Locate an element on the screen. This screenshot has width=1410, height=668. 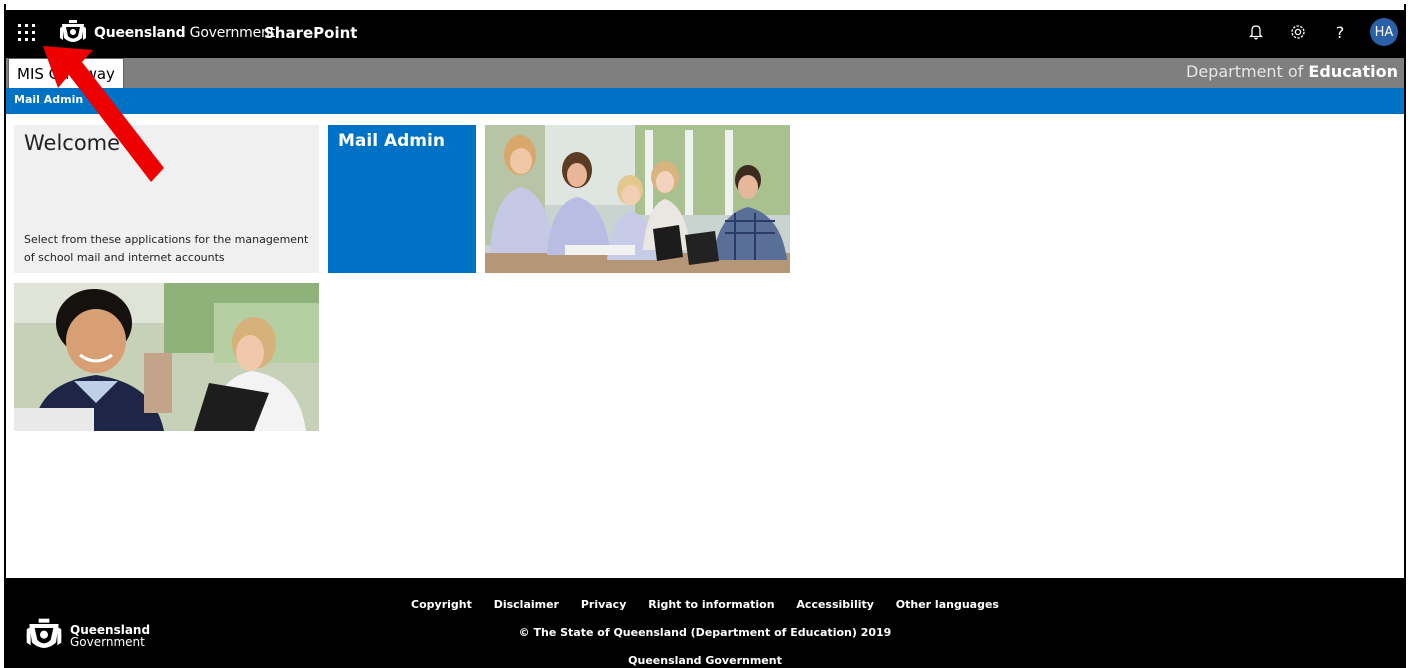
footer-link-privacy: Privacy is located at coordinates (604, 604).